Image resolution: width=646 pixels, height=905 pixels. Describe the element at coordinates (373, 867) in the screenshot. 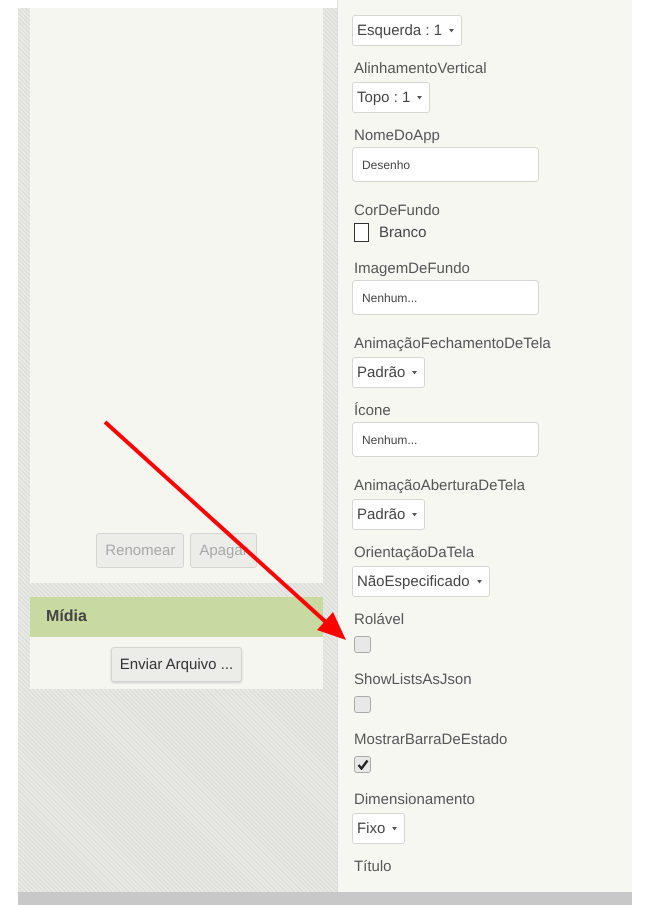

I see `property-label: Título` at that location.